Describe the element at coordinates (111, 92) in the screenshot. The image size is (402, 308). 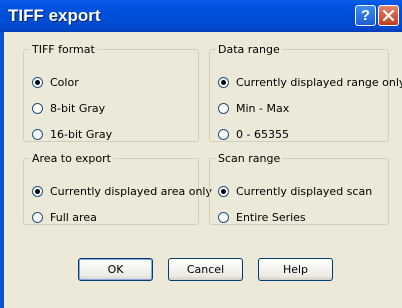
I see `tiff-format-group: TIFF format Color 8-bit Gray 16-bit Gray` at that location.